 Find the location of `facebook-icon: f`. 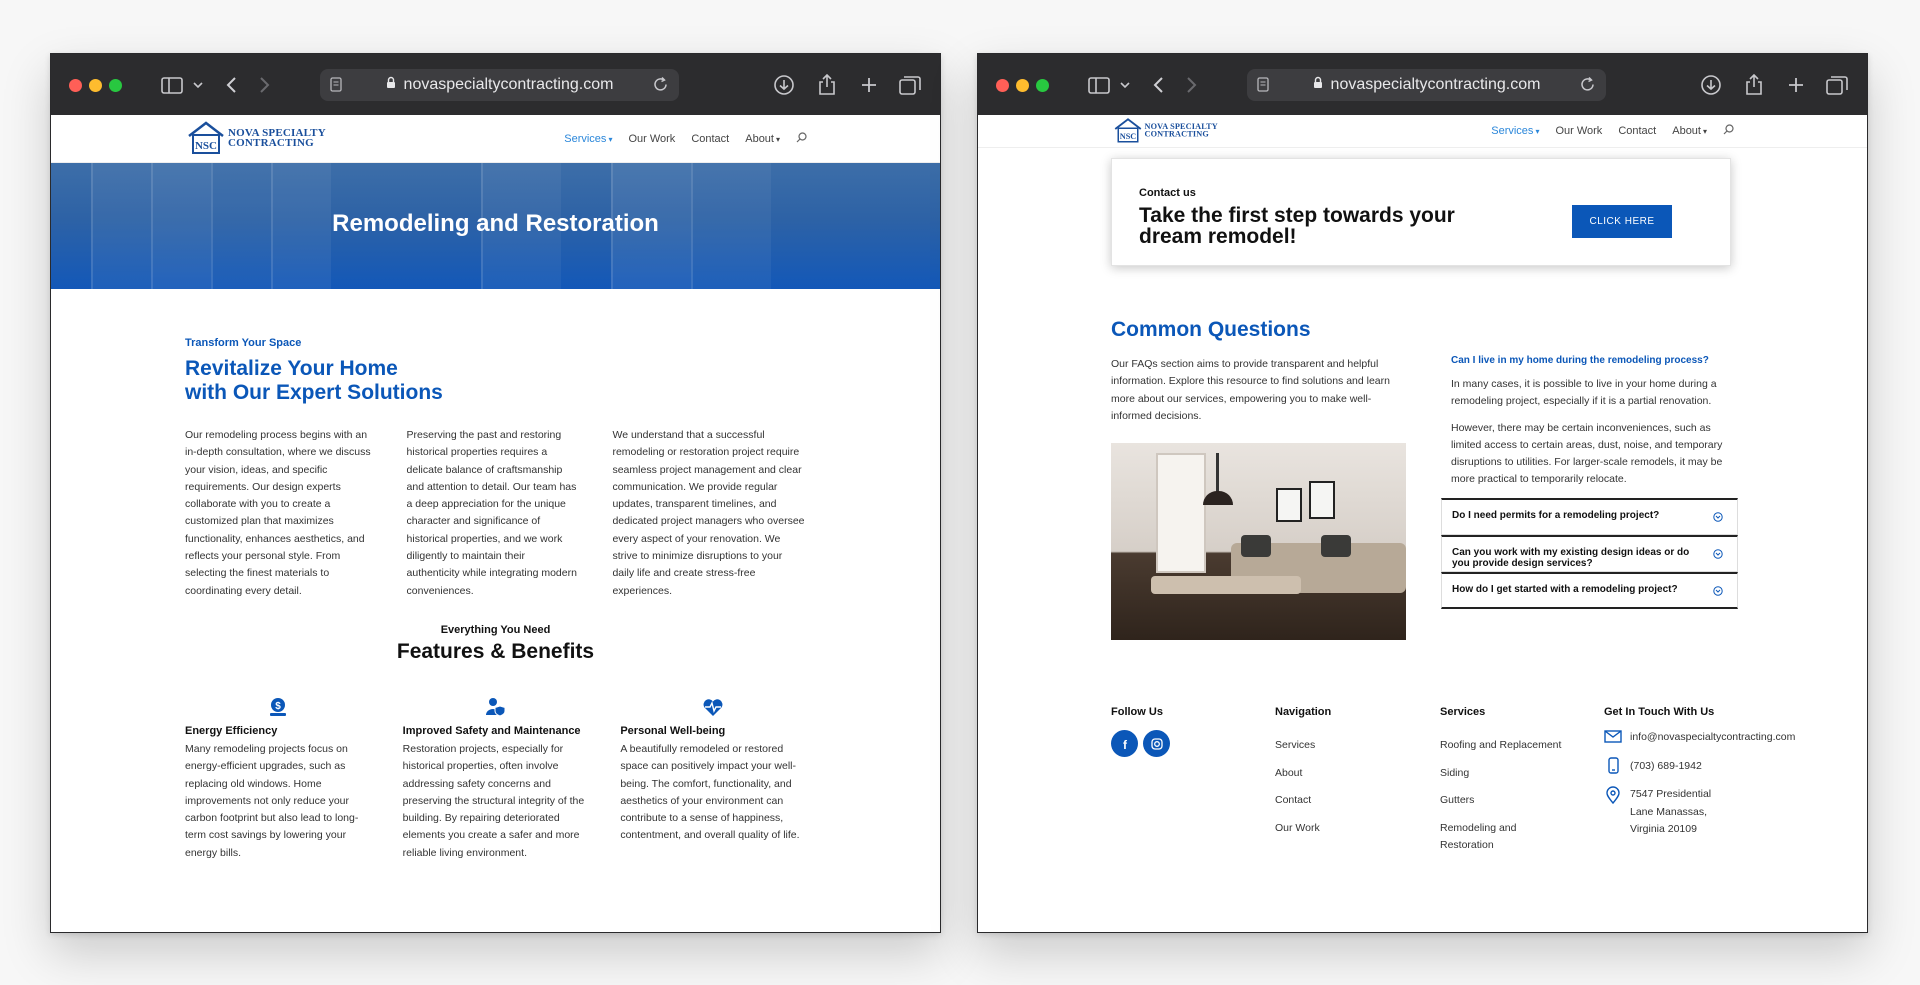

facebook-icon: f is located at coordinates (1124, 743).